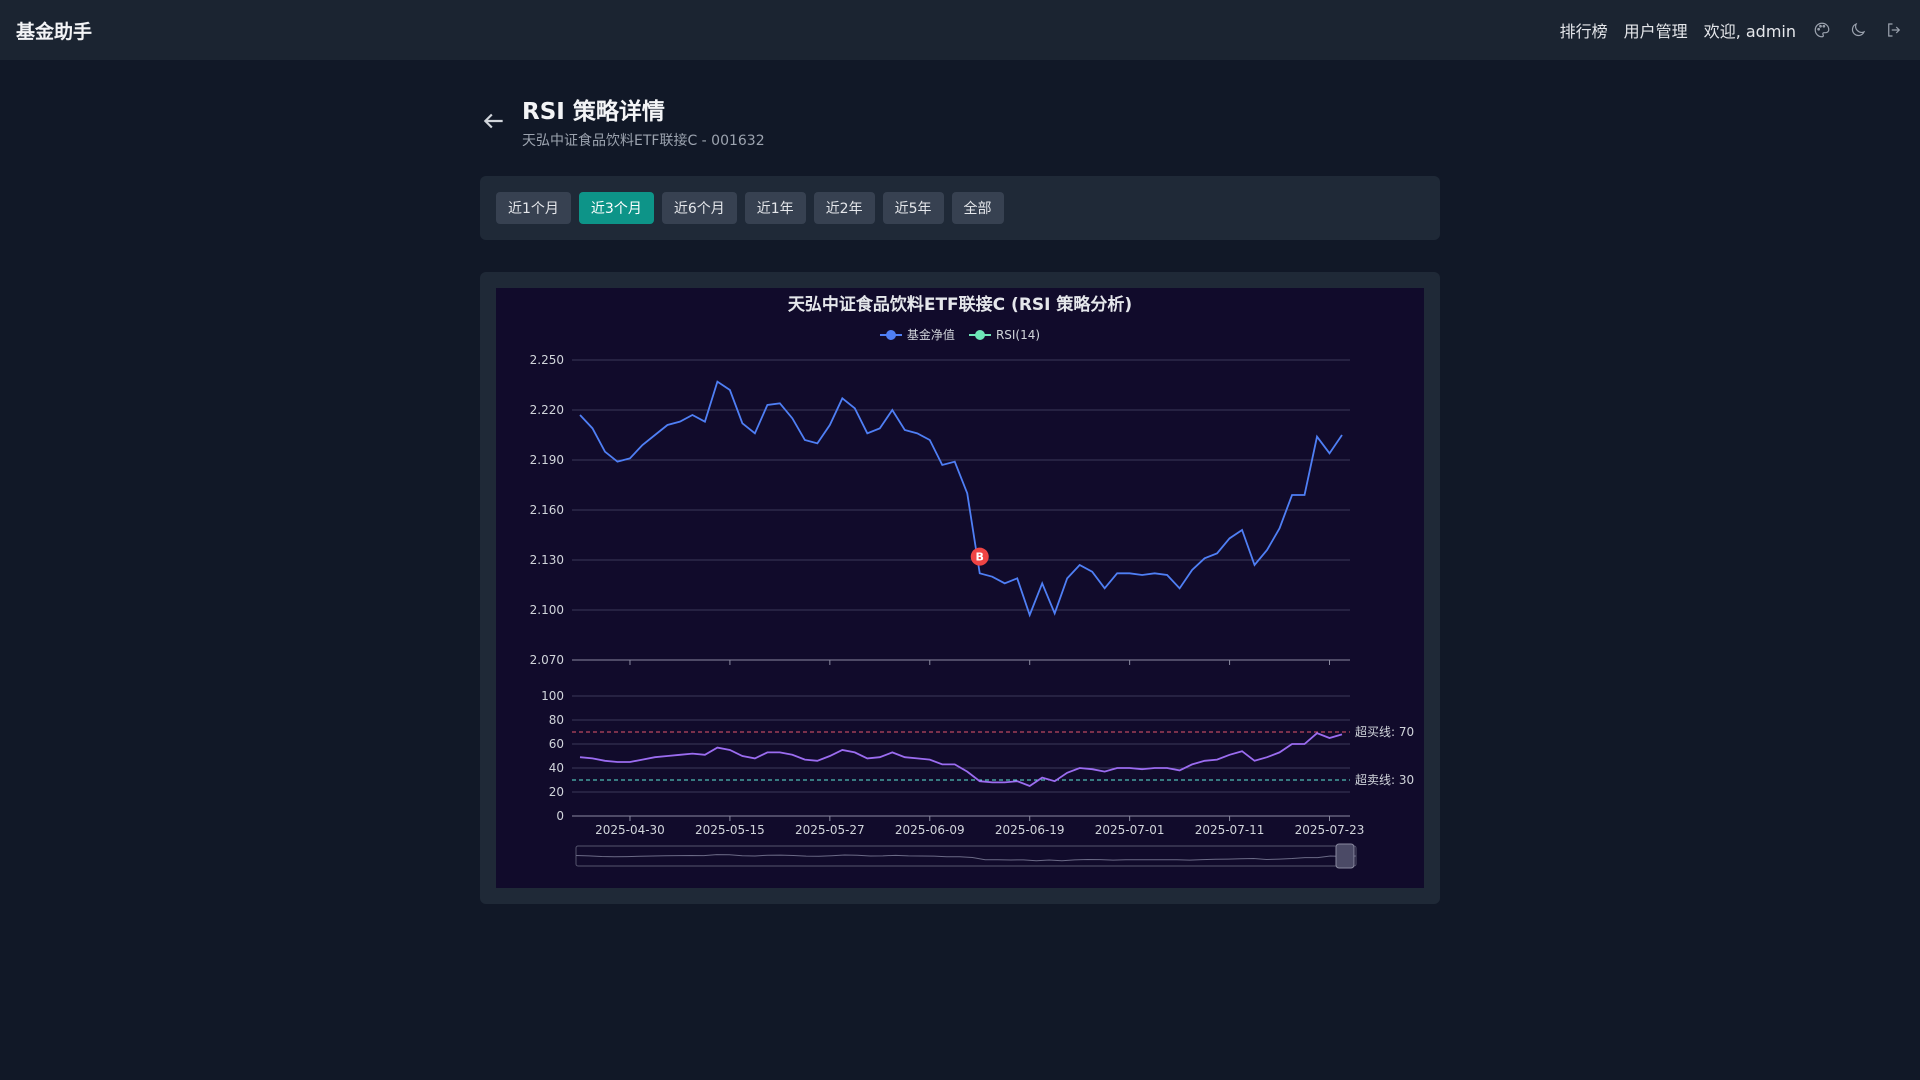 This screenshot has height=1080, width=1920. I want to click on legend-swatch-nav, so click(890, 334).